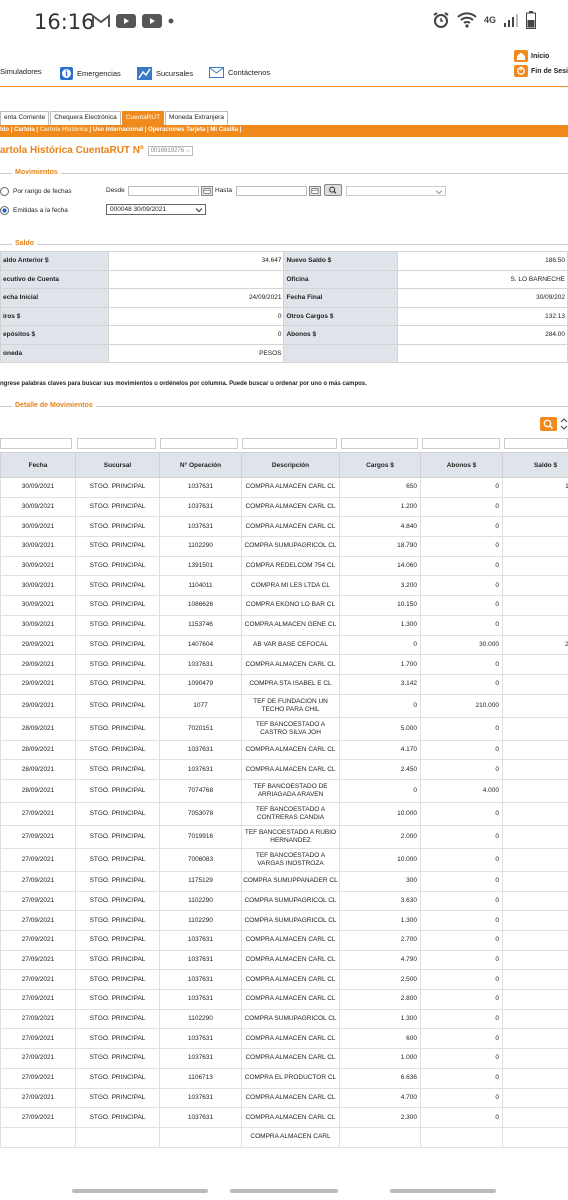 The width and height of the screenshot is (568, 1200). What do you see at coordinates (380, 1019) in the screenshot?
I see `cell-cargos: 1.300` at bounding box center [380, 1019].